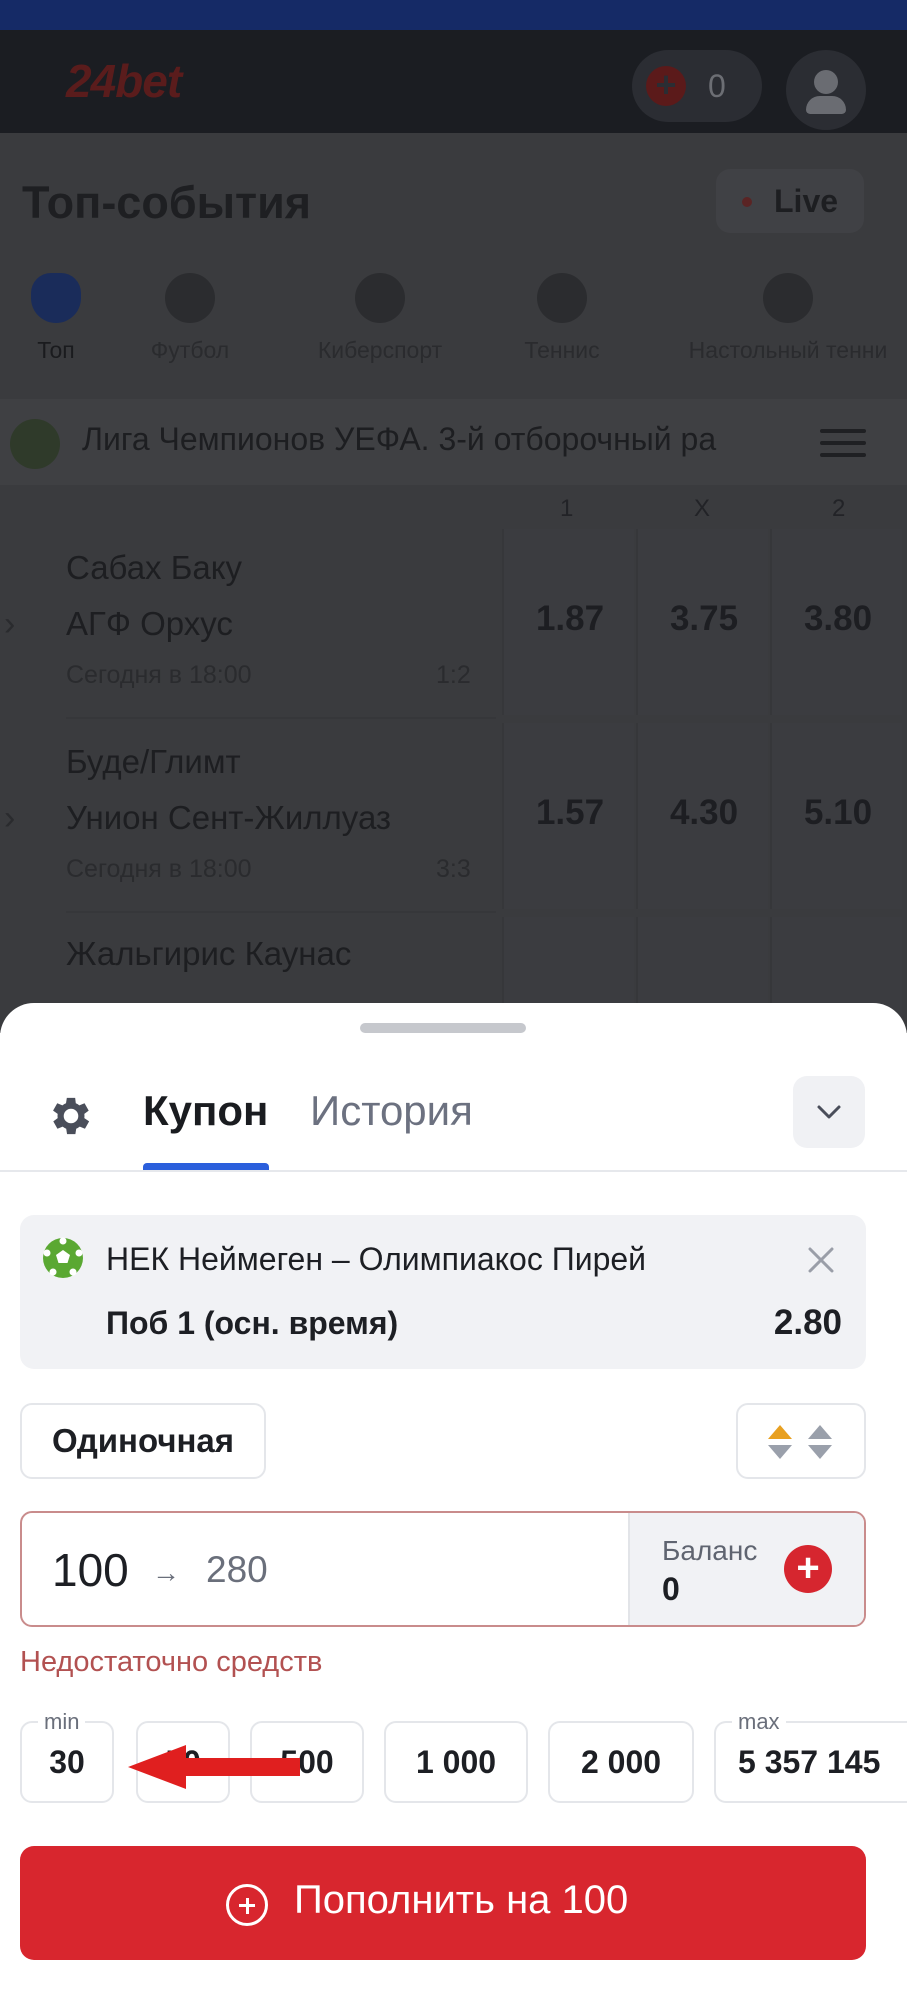 This screenshot has height=1999, width=907. Describe the element at coordinates (697, 86) in the screenshot. I see `wallet-button: + 0` at that location.